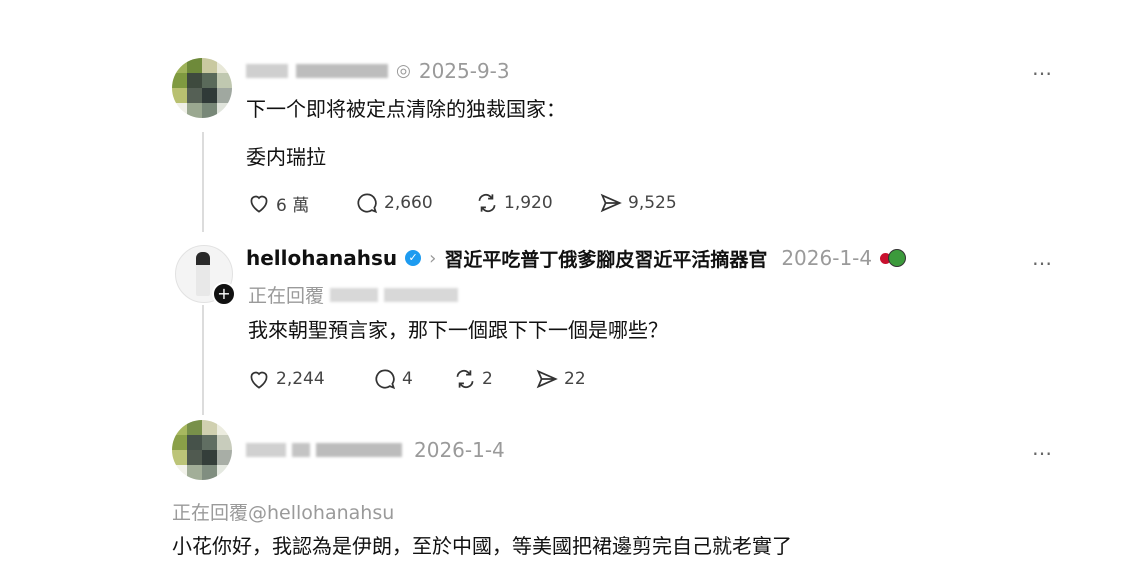 Image resolution: width=1136 pixels, height=585 pixels. Describe the element at coordinates (433, 258) in the screenshot. I see `chevron-right-icon: ›` at that location.